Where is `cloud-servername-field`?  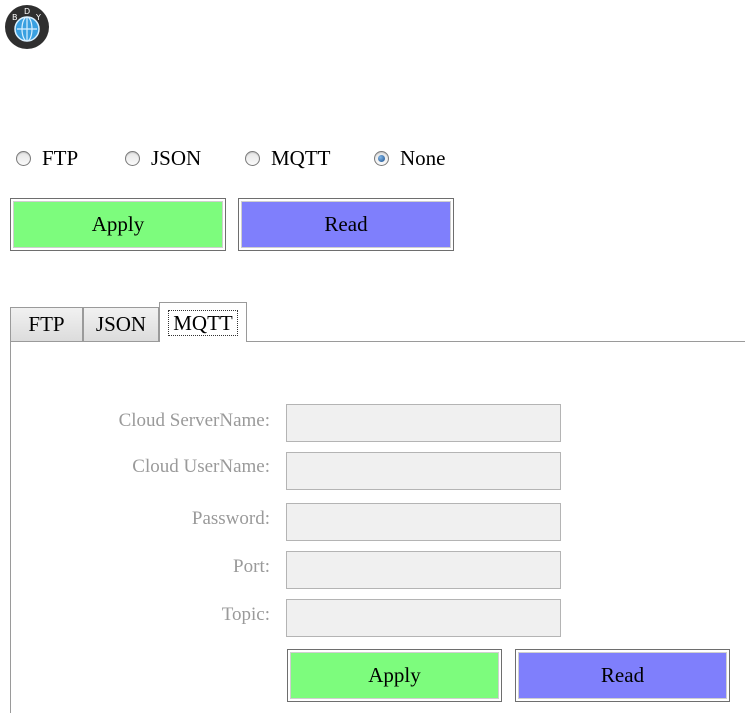 cloud-servername-field is located at coordinates (423, 423).